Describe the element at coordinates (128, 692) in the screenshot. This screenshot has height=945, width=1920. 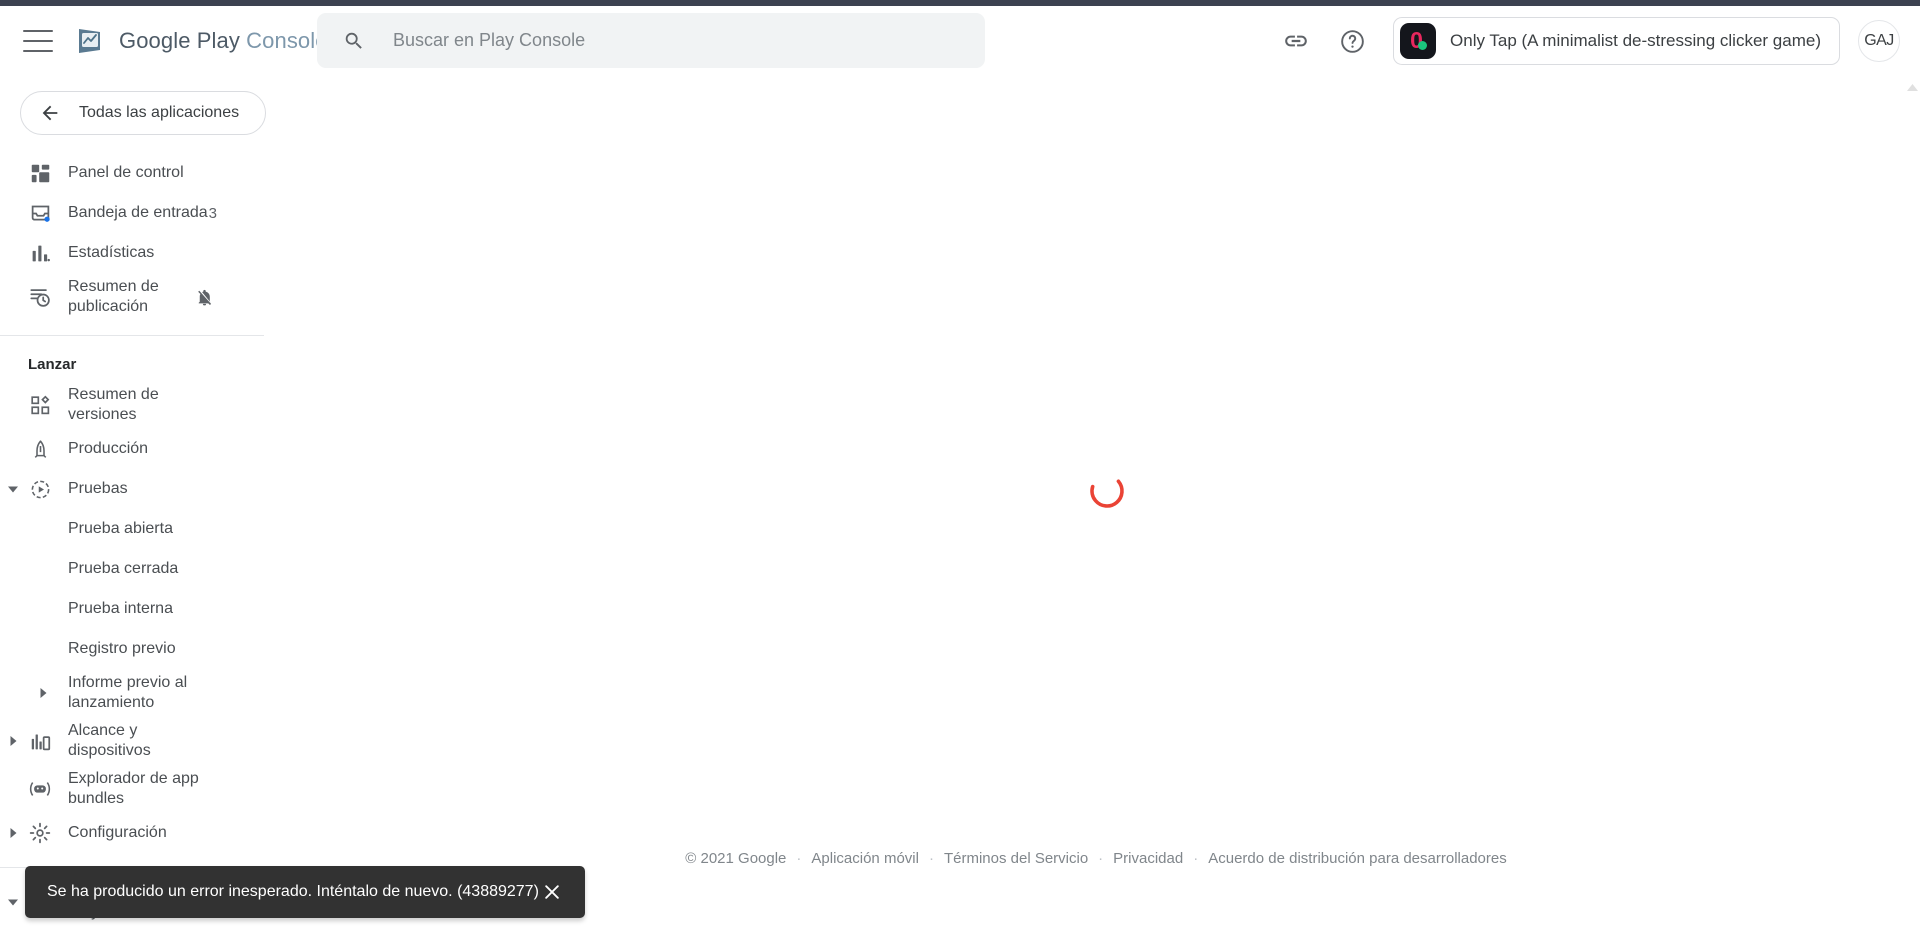
I see `sidebar-item-label: Informe previo al lanzamiento` at that location.